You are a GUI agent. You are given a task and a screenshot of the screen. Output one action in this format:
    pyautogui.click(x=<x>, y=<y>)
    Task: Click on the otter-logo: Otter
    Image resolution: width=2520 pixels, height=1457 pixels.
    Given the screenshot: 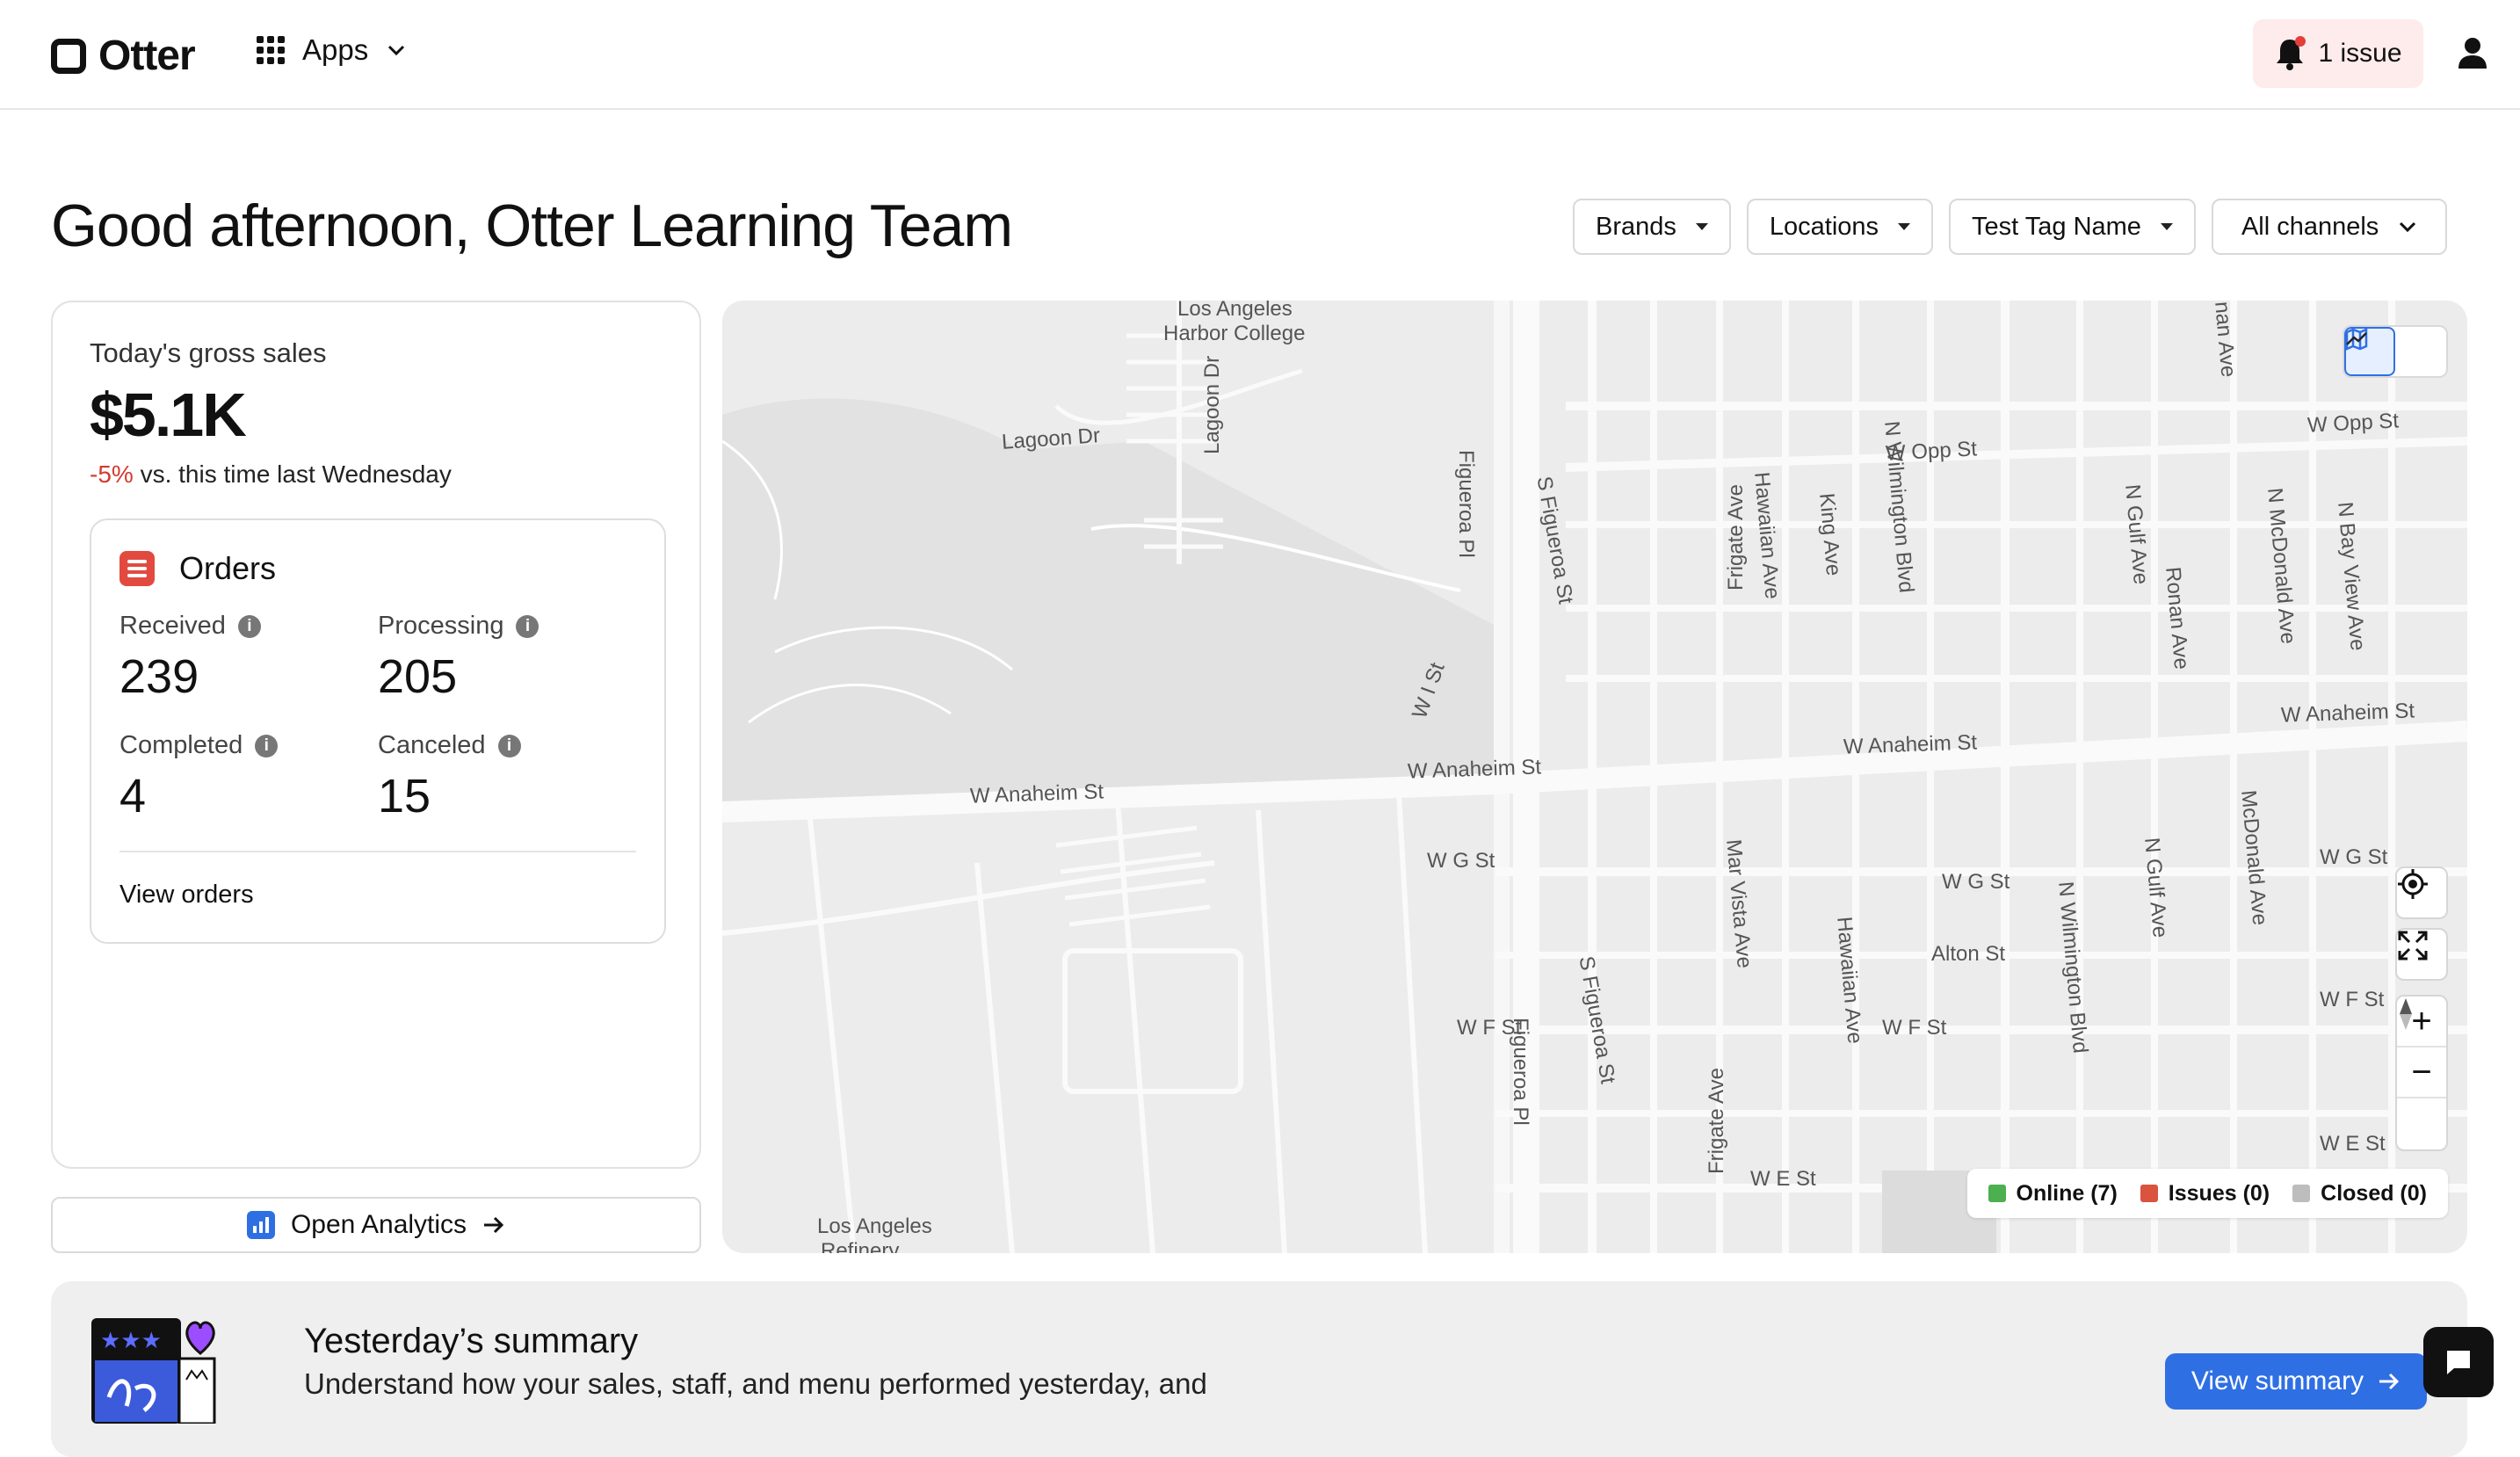 What is the action you would take?
    pyautogui.click(x=123, y=56)
    